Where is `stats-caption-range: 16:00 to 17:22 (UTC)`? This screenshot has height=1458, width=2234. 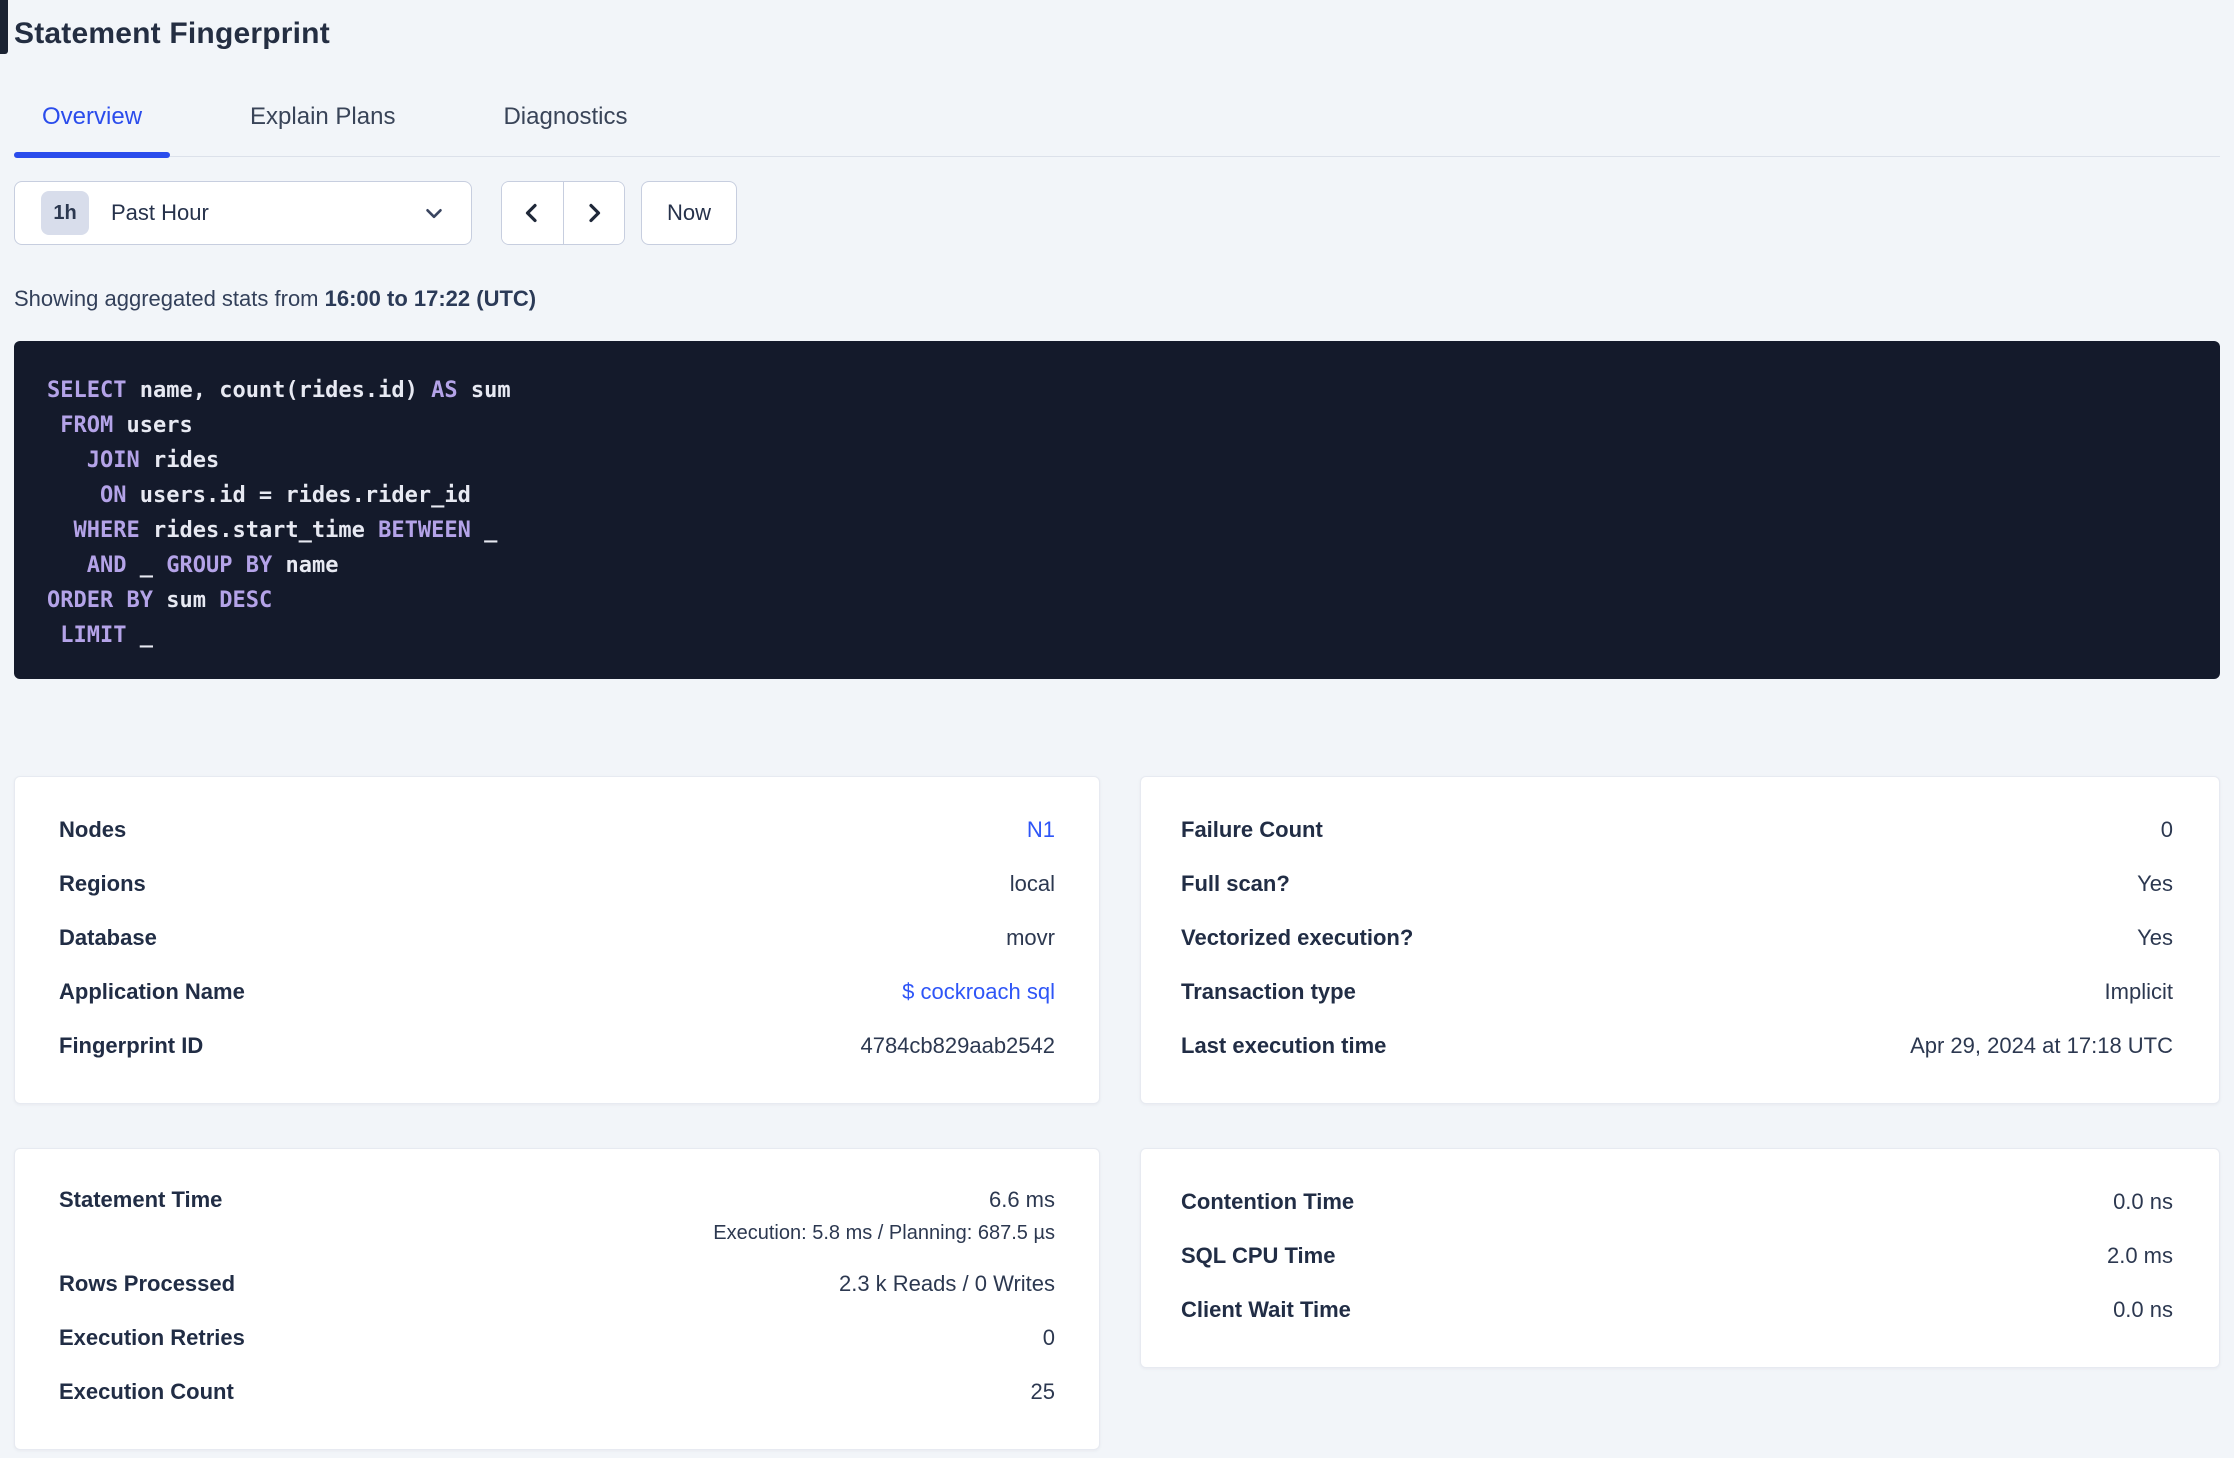
stats-caption-range: 16:00 to 17:22 (UTC) is located at coordinates (430, 298).